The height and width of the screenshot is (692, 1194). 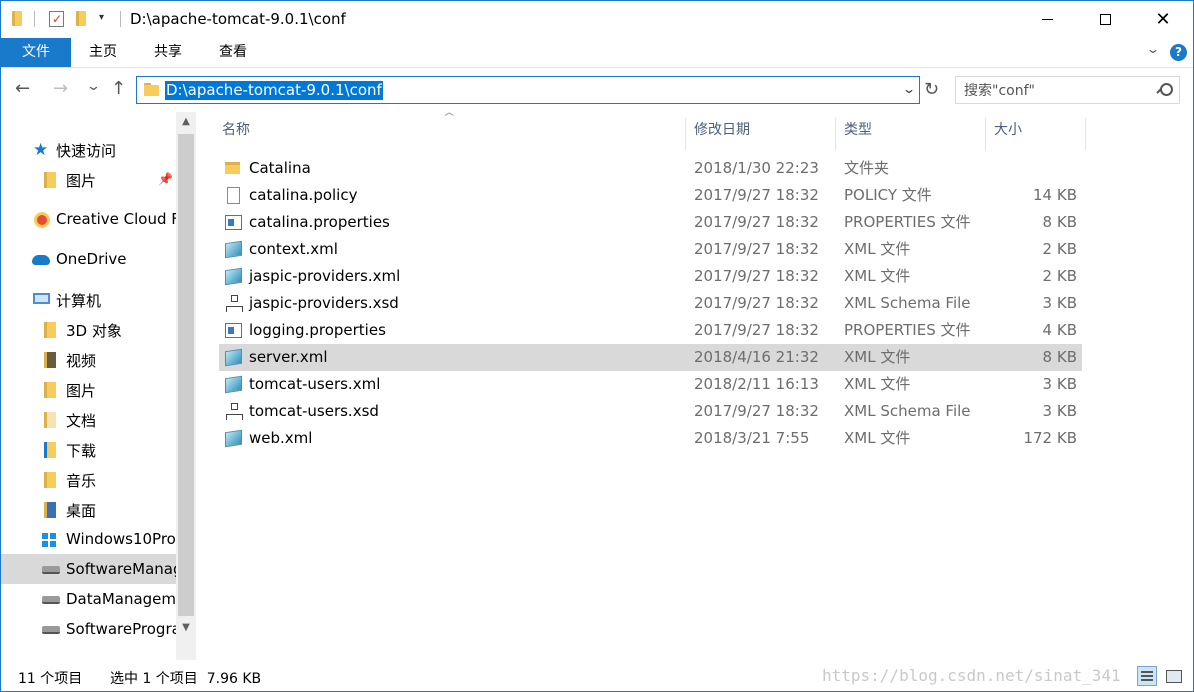 I want to click on sidebar-item-downloads: 下载, so click(x=88, y=449).